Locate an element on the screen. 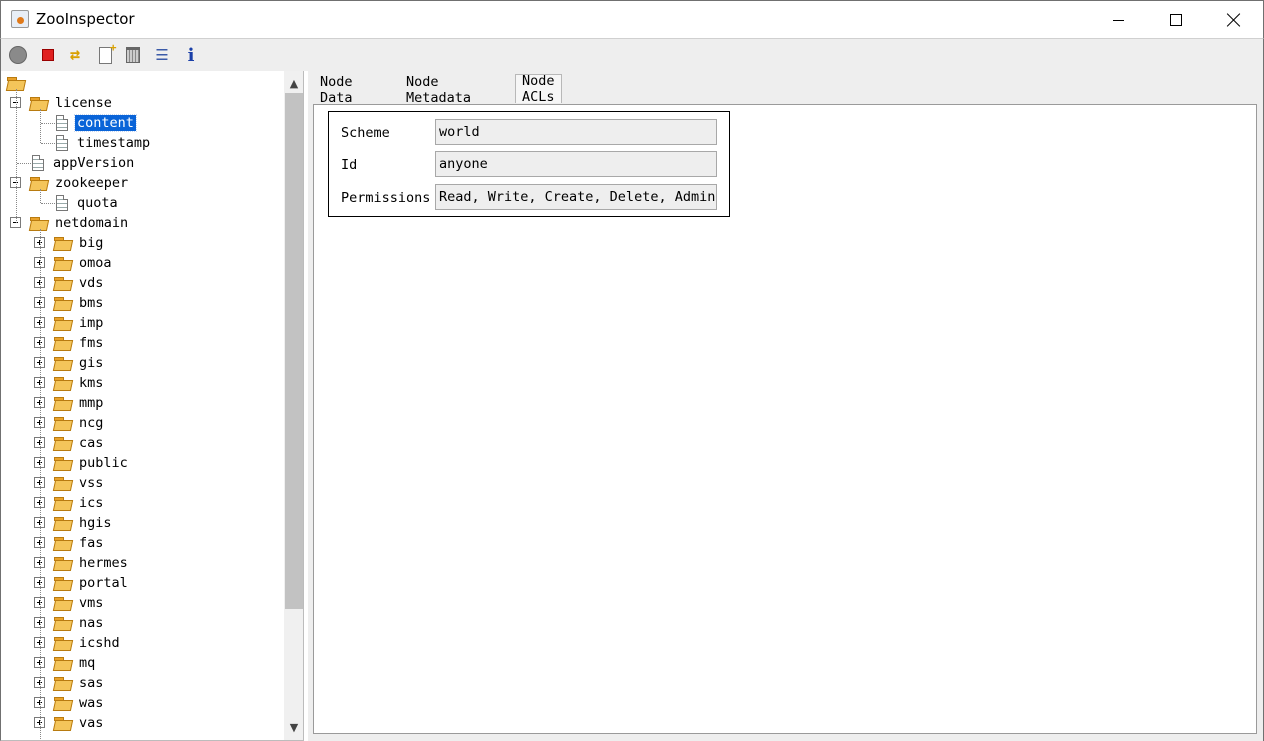 Image resolution: width=1264 pixels, height=741 pixels. tree-node-omoa: omoa is located at coordinates (84, 263).